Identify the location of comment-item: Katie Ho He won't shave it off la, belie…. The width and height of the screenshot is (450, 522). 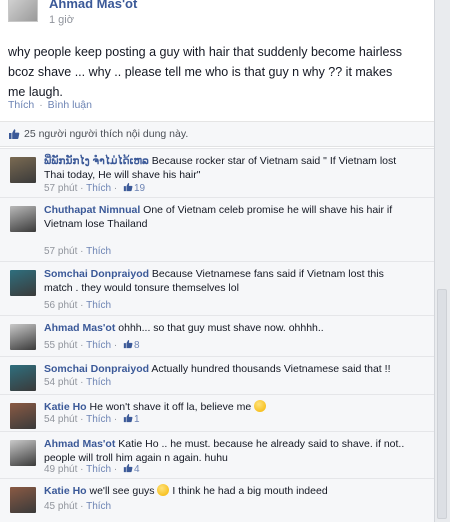
(217, 412).